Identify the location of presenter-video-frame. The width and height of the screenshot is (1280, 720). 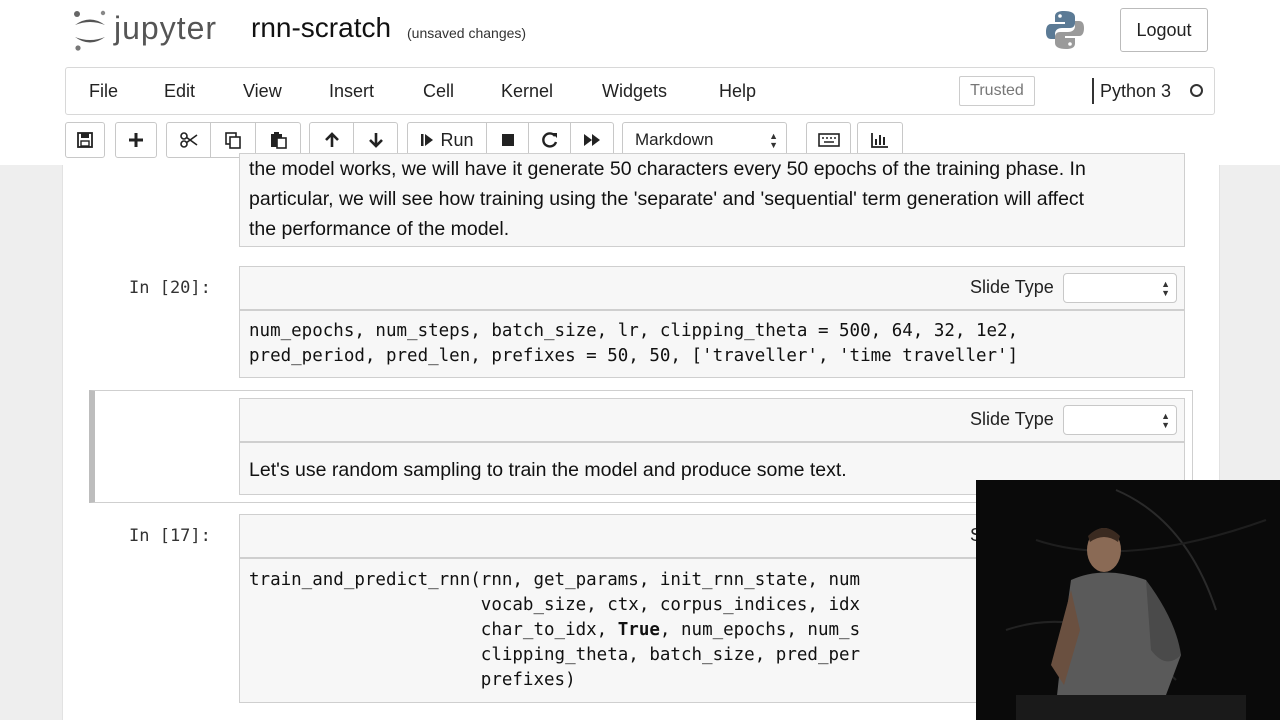
(1128, 600).